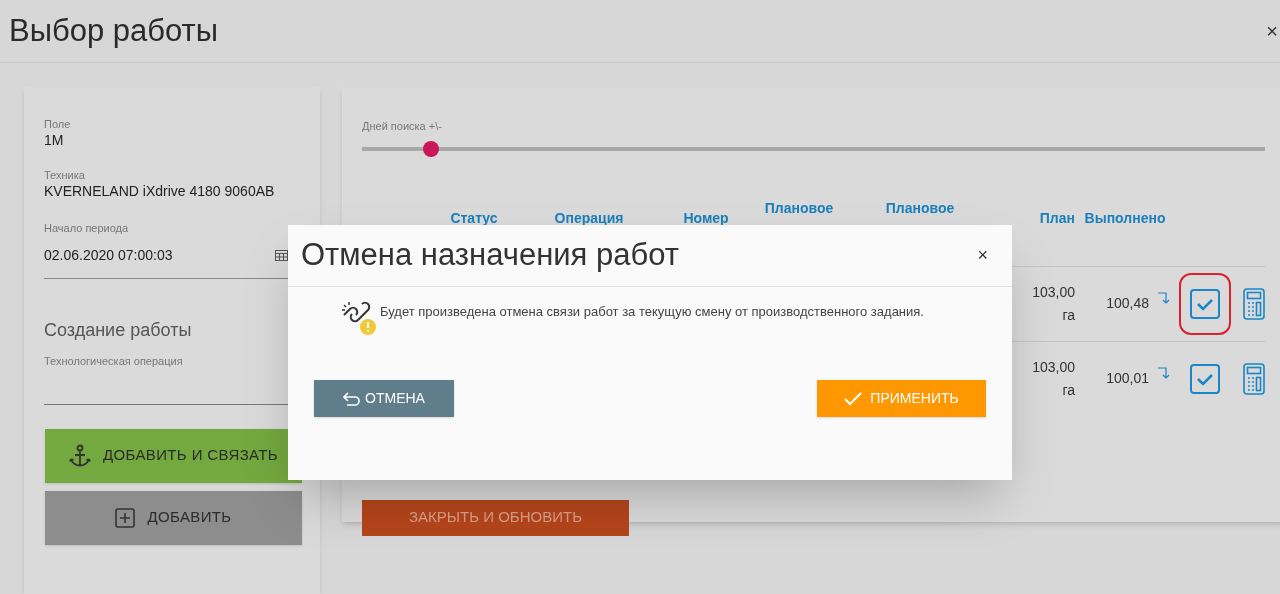 The width and height of the screenshot is (1280, 594). Describe the element at coordinates (173, 455) in the screenshot. I see `add-button: ДОБАВИТЬ И СВЯЗАТЬ` at that location.